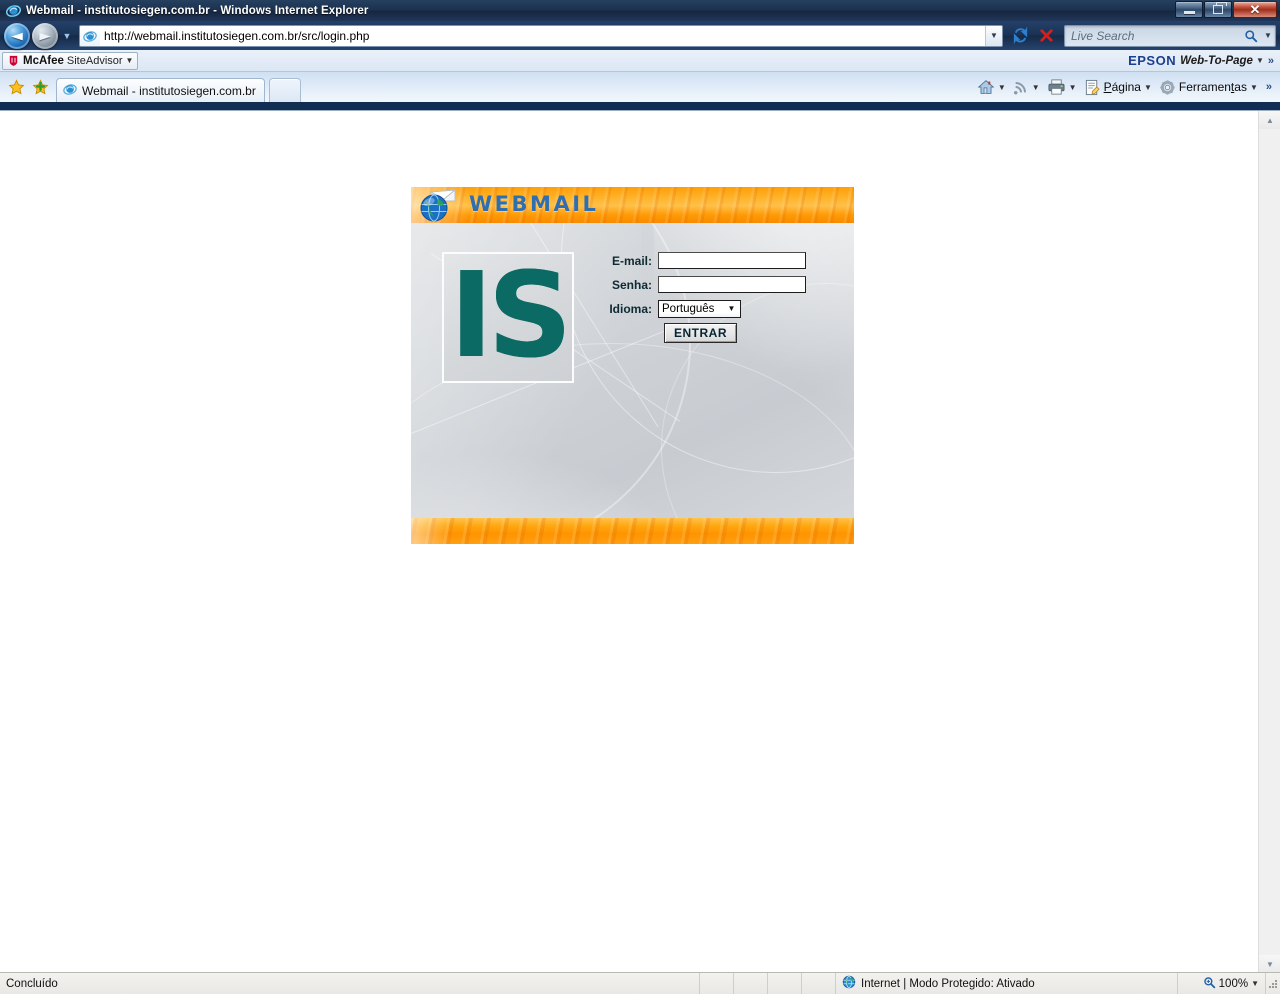  What do you see at coordinates (1153, 36) in the screenshot?
I see `search-input: Live Search` at bounding box center [1153, 36].